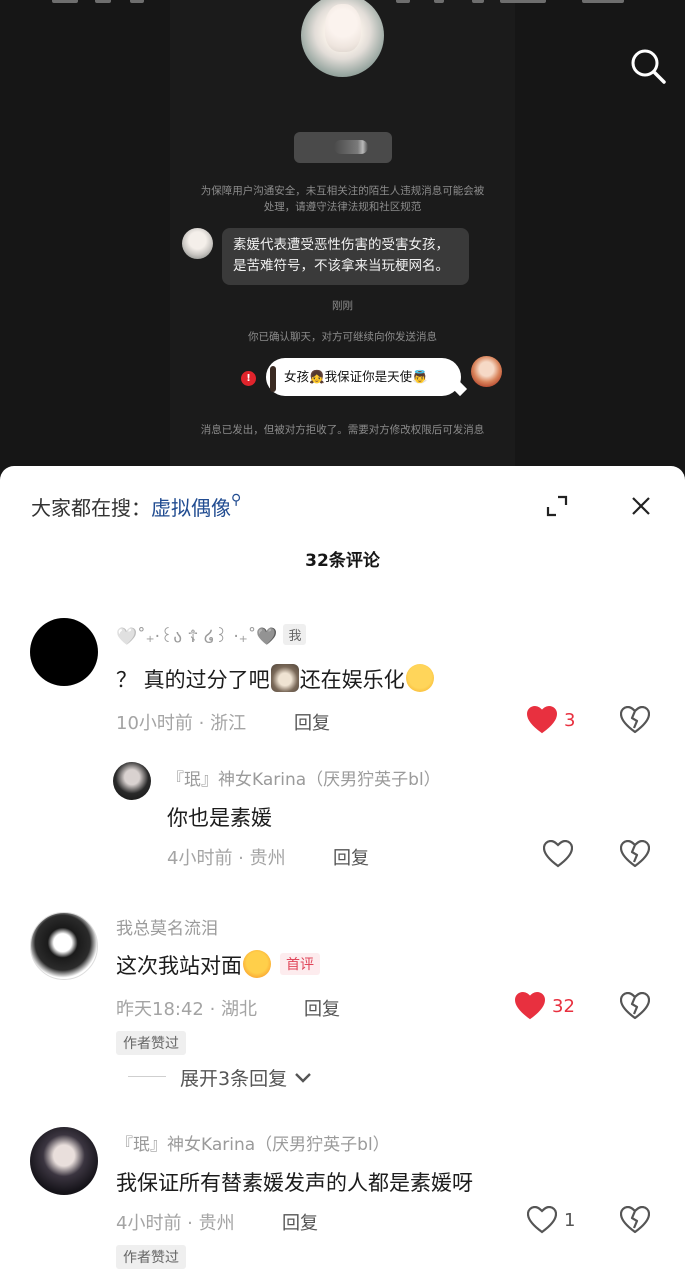 The image size is (685, 1280). Describe the element at coordinates (193, 680) in the screenshot. I see `comment-text-part: ？ 真的过分了吧` at that location.